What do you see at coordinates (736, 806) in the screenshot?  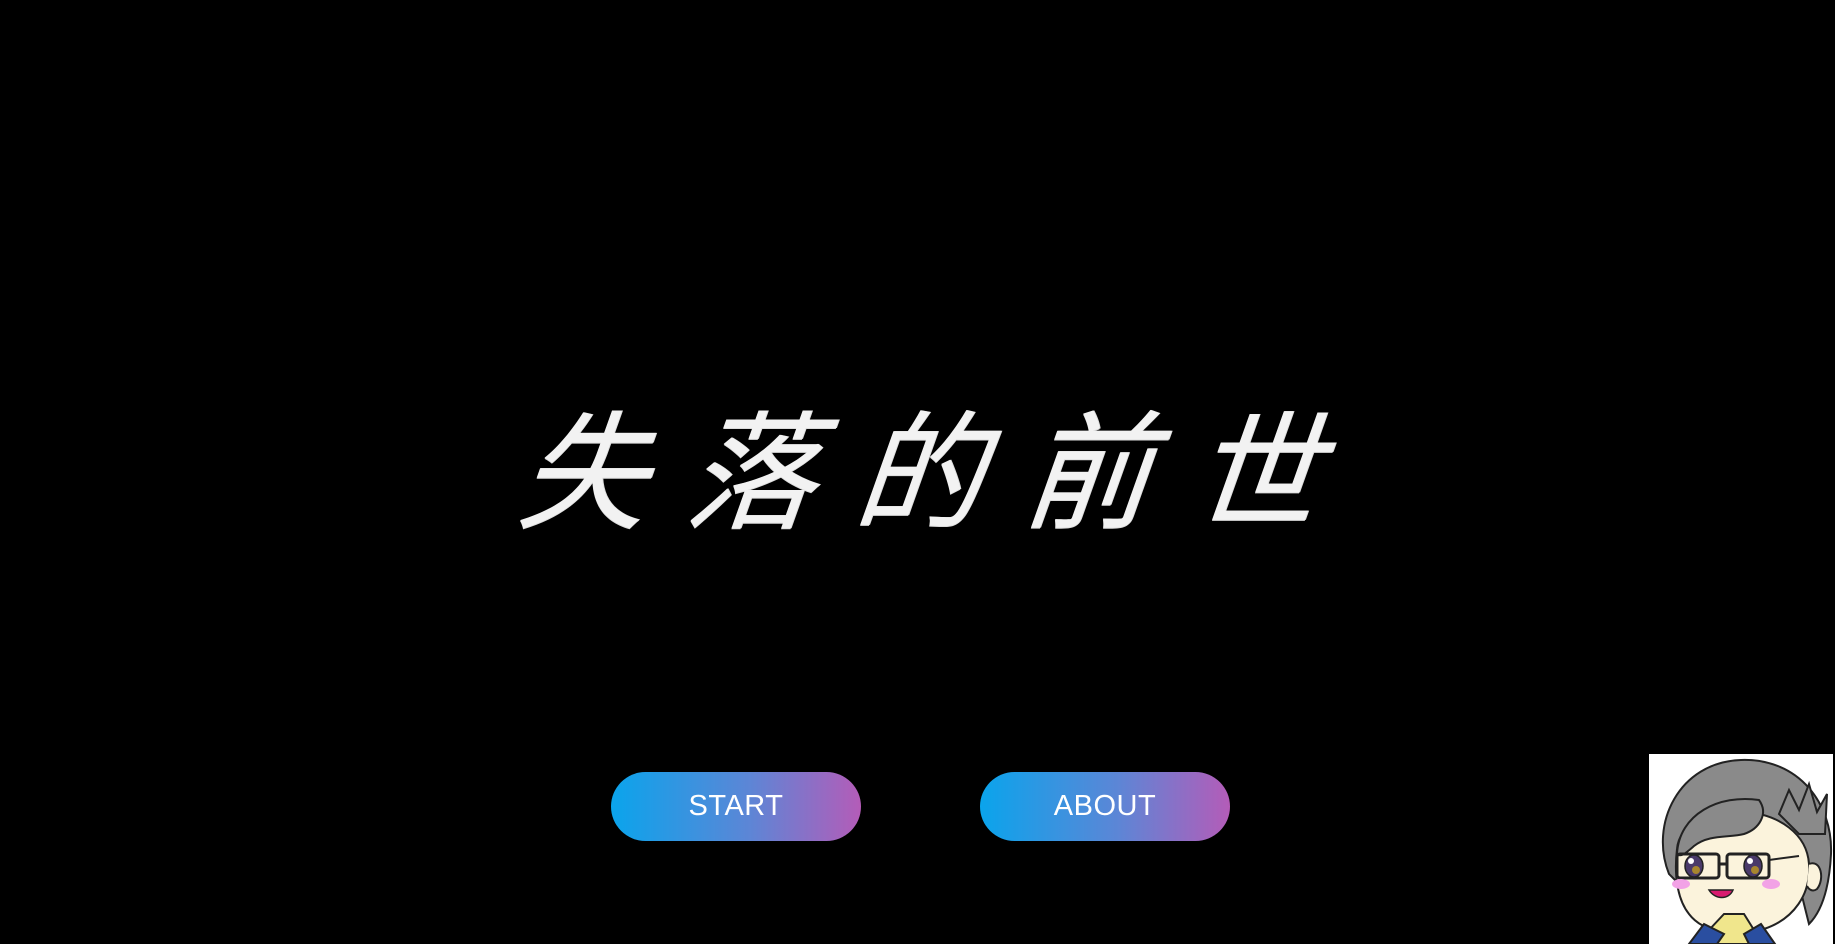 I see `start-button: START` at bounding box center [736, 806].